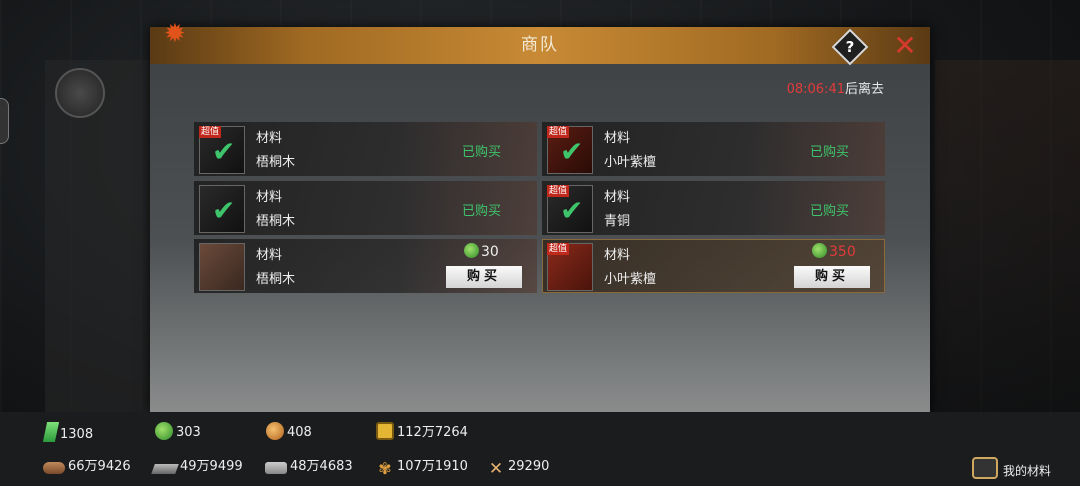  I want to click on red-wood-icon: 超值, so click(570, 267).